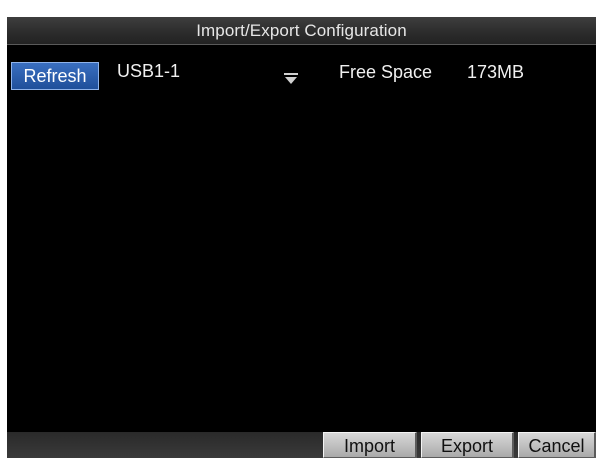 This screenshot has width=603, height=458. What do you see at coordinates (149, 71) in the screenshot?
I see `device-select-value: USB1-1` at bounding box center [149, 71].